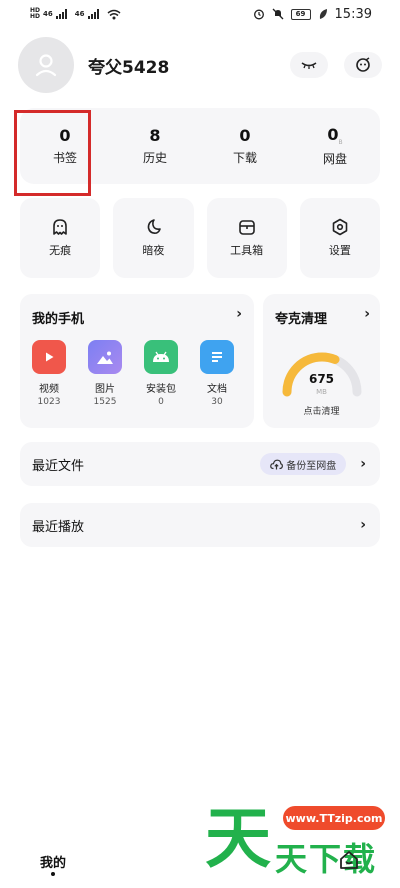 This screenshot has width=400, height=888. What do you see at coordinates (321, 410) in the screenshot?
I see `clean-action-label: 点击清理` at bounding box center [321, 410].